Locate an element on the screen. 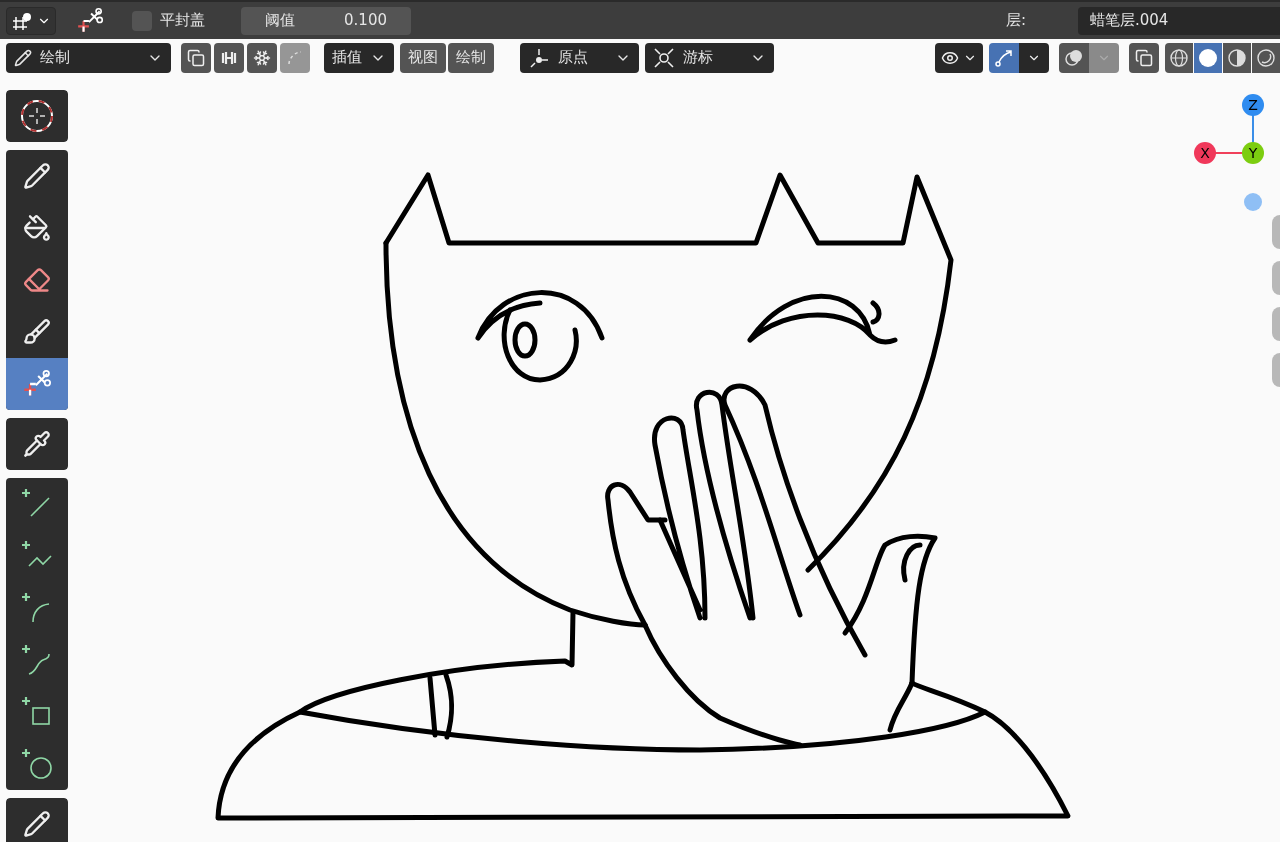 This screenshot has width=1280, height=842. circle-tool-icon is located at coordinates (37, 764).